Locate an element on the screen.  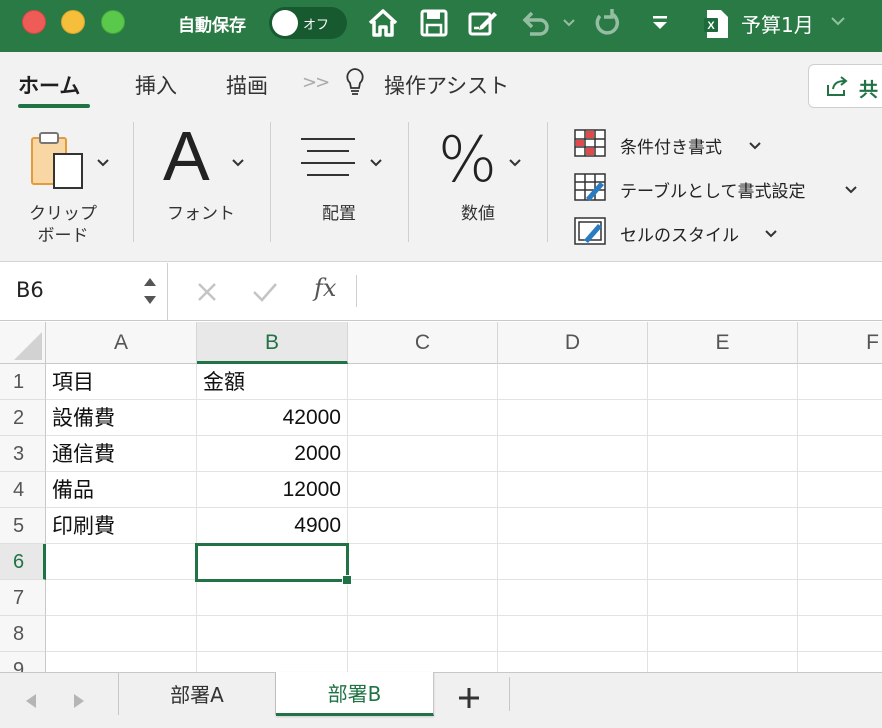
home-icon is located at coordinates (383, 23).